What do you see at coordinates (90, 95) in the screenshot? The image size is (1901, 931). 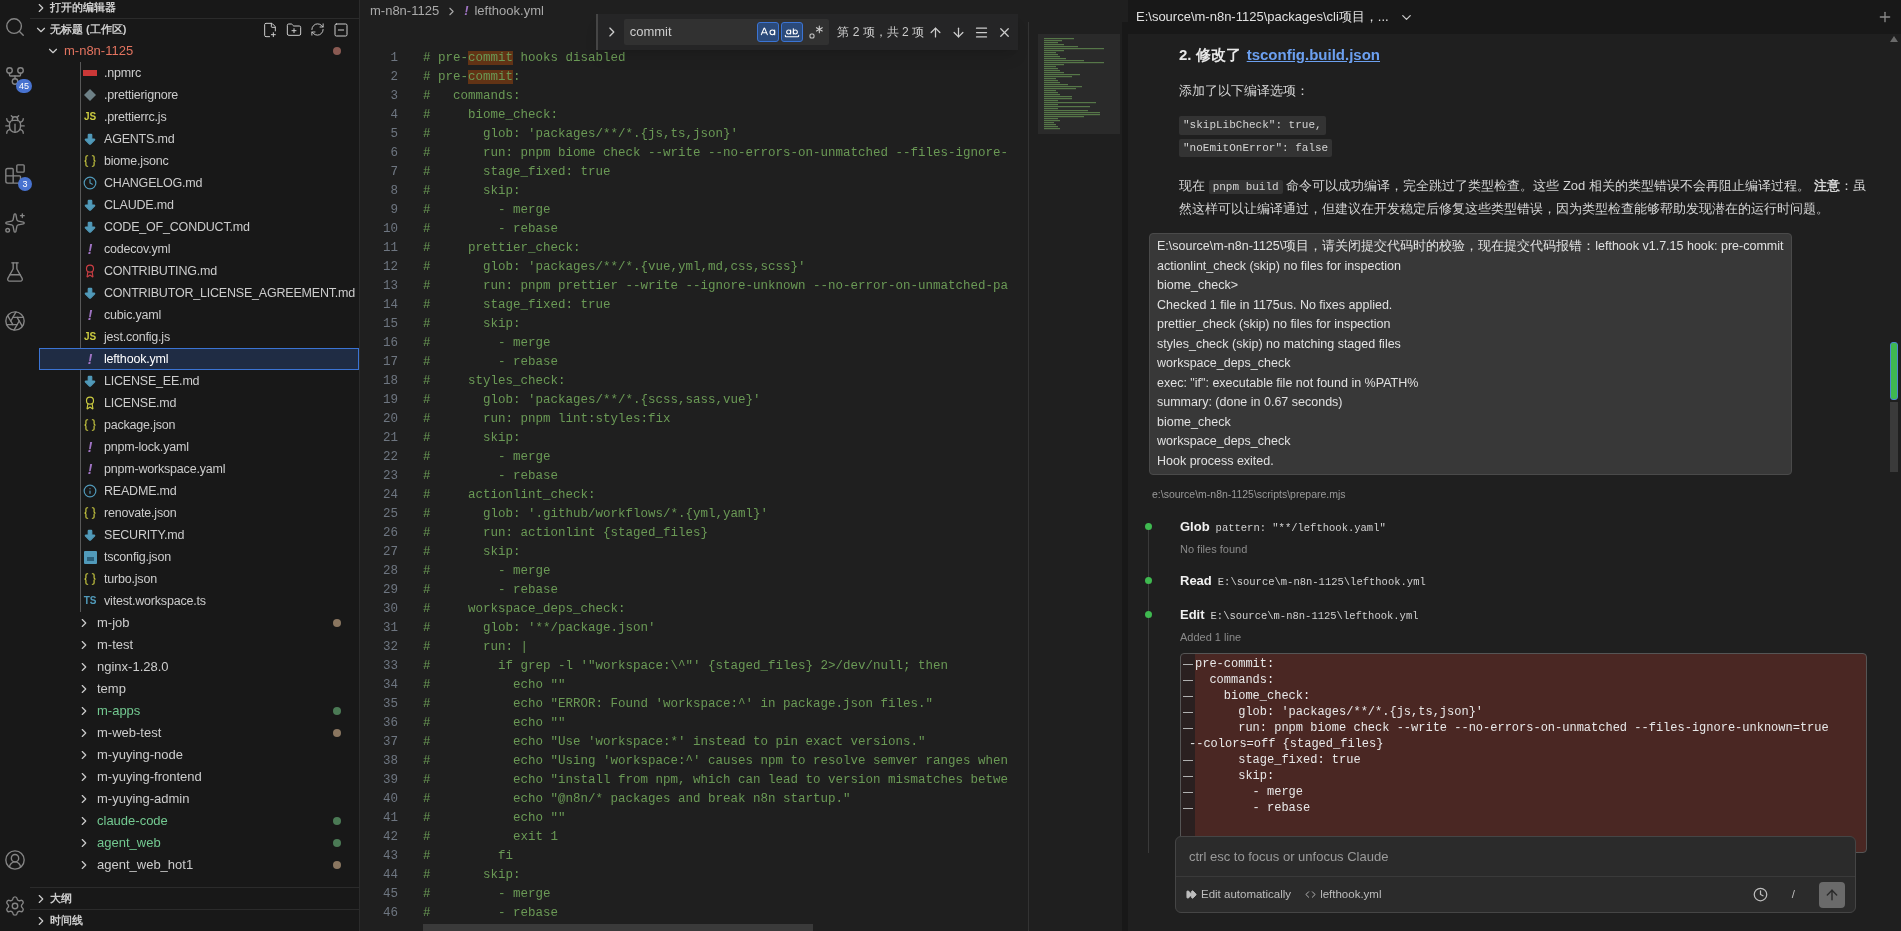 I see `diamond-icon` at bounding box center [90, 95].